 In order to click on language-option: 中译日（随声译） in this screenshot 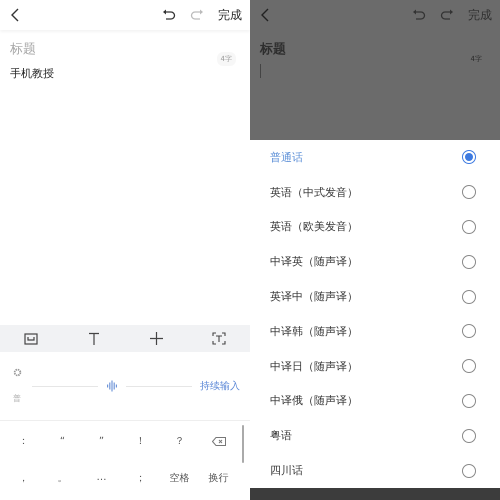, I will do `click(314, 366)`.